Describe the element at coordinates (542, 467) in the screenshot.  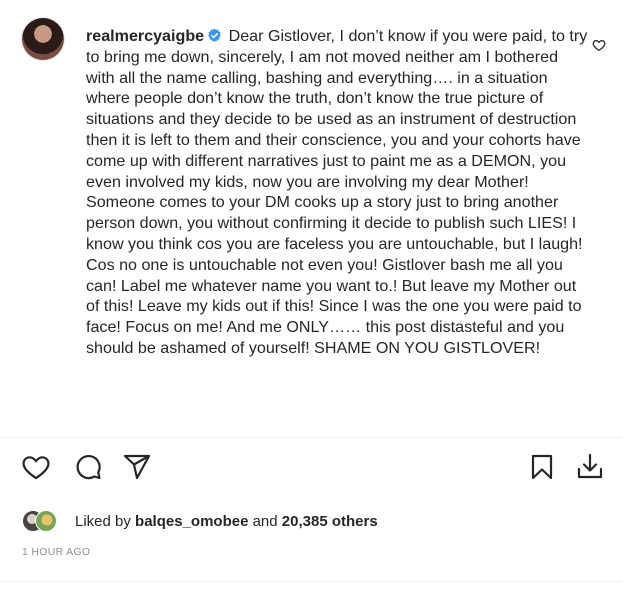
I see `bookmark-icon` at that location.